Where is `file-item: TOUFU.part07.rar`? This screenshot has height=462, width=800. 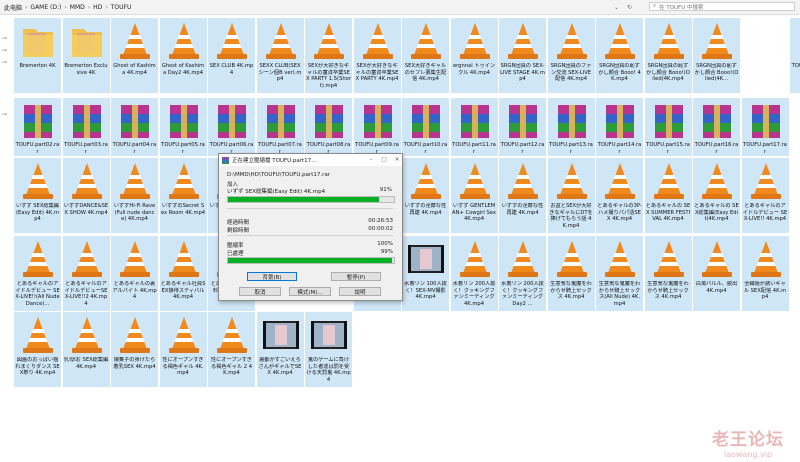
file-item: TOUFU.part07.rar is located at coordinates (280, 127).